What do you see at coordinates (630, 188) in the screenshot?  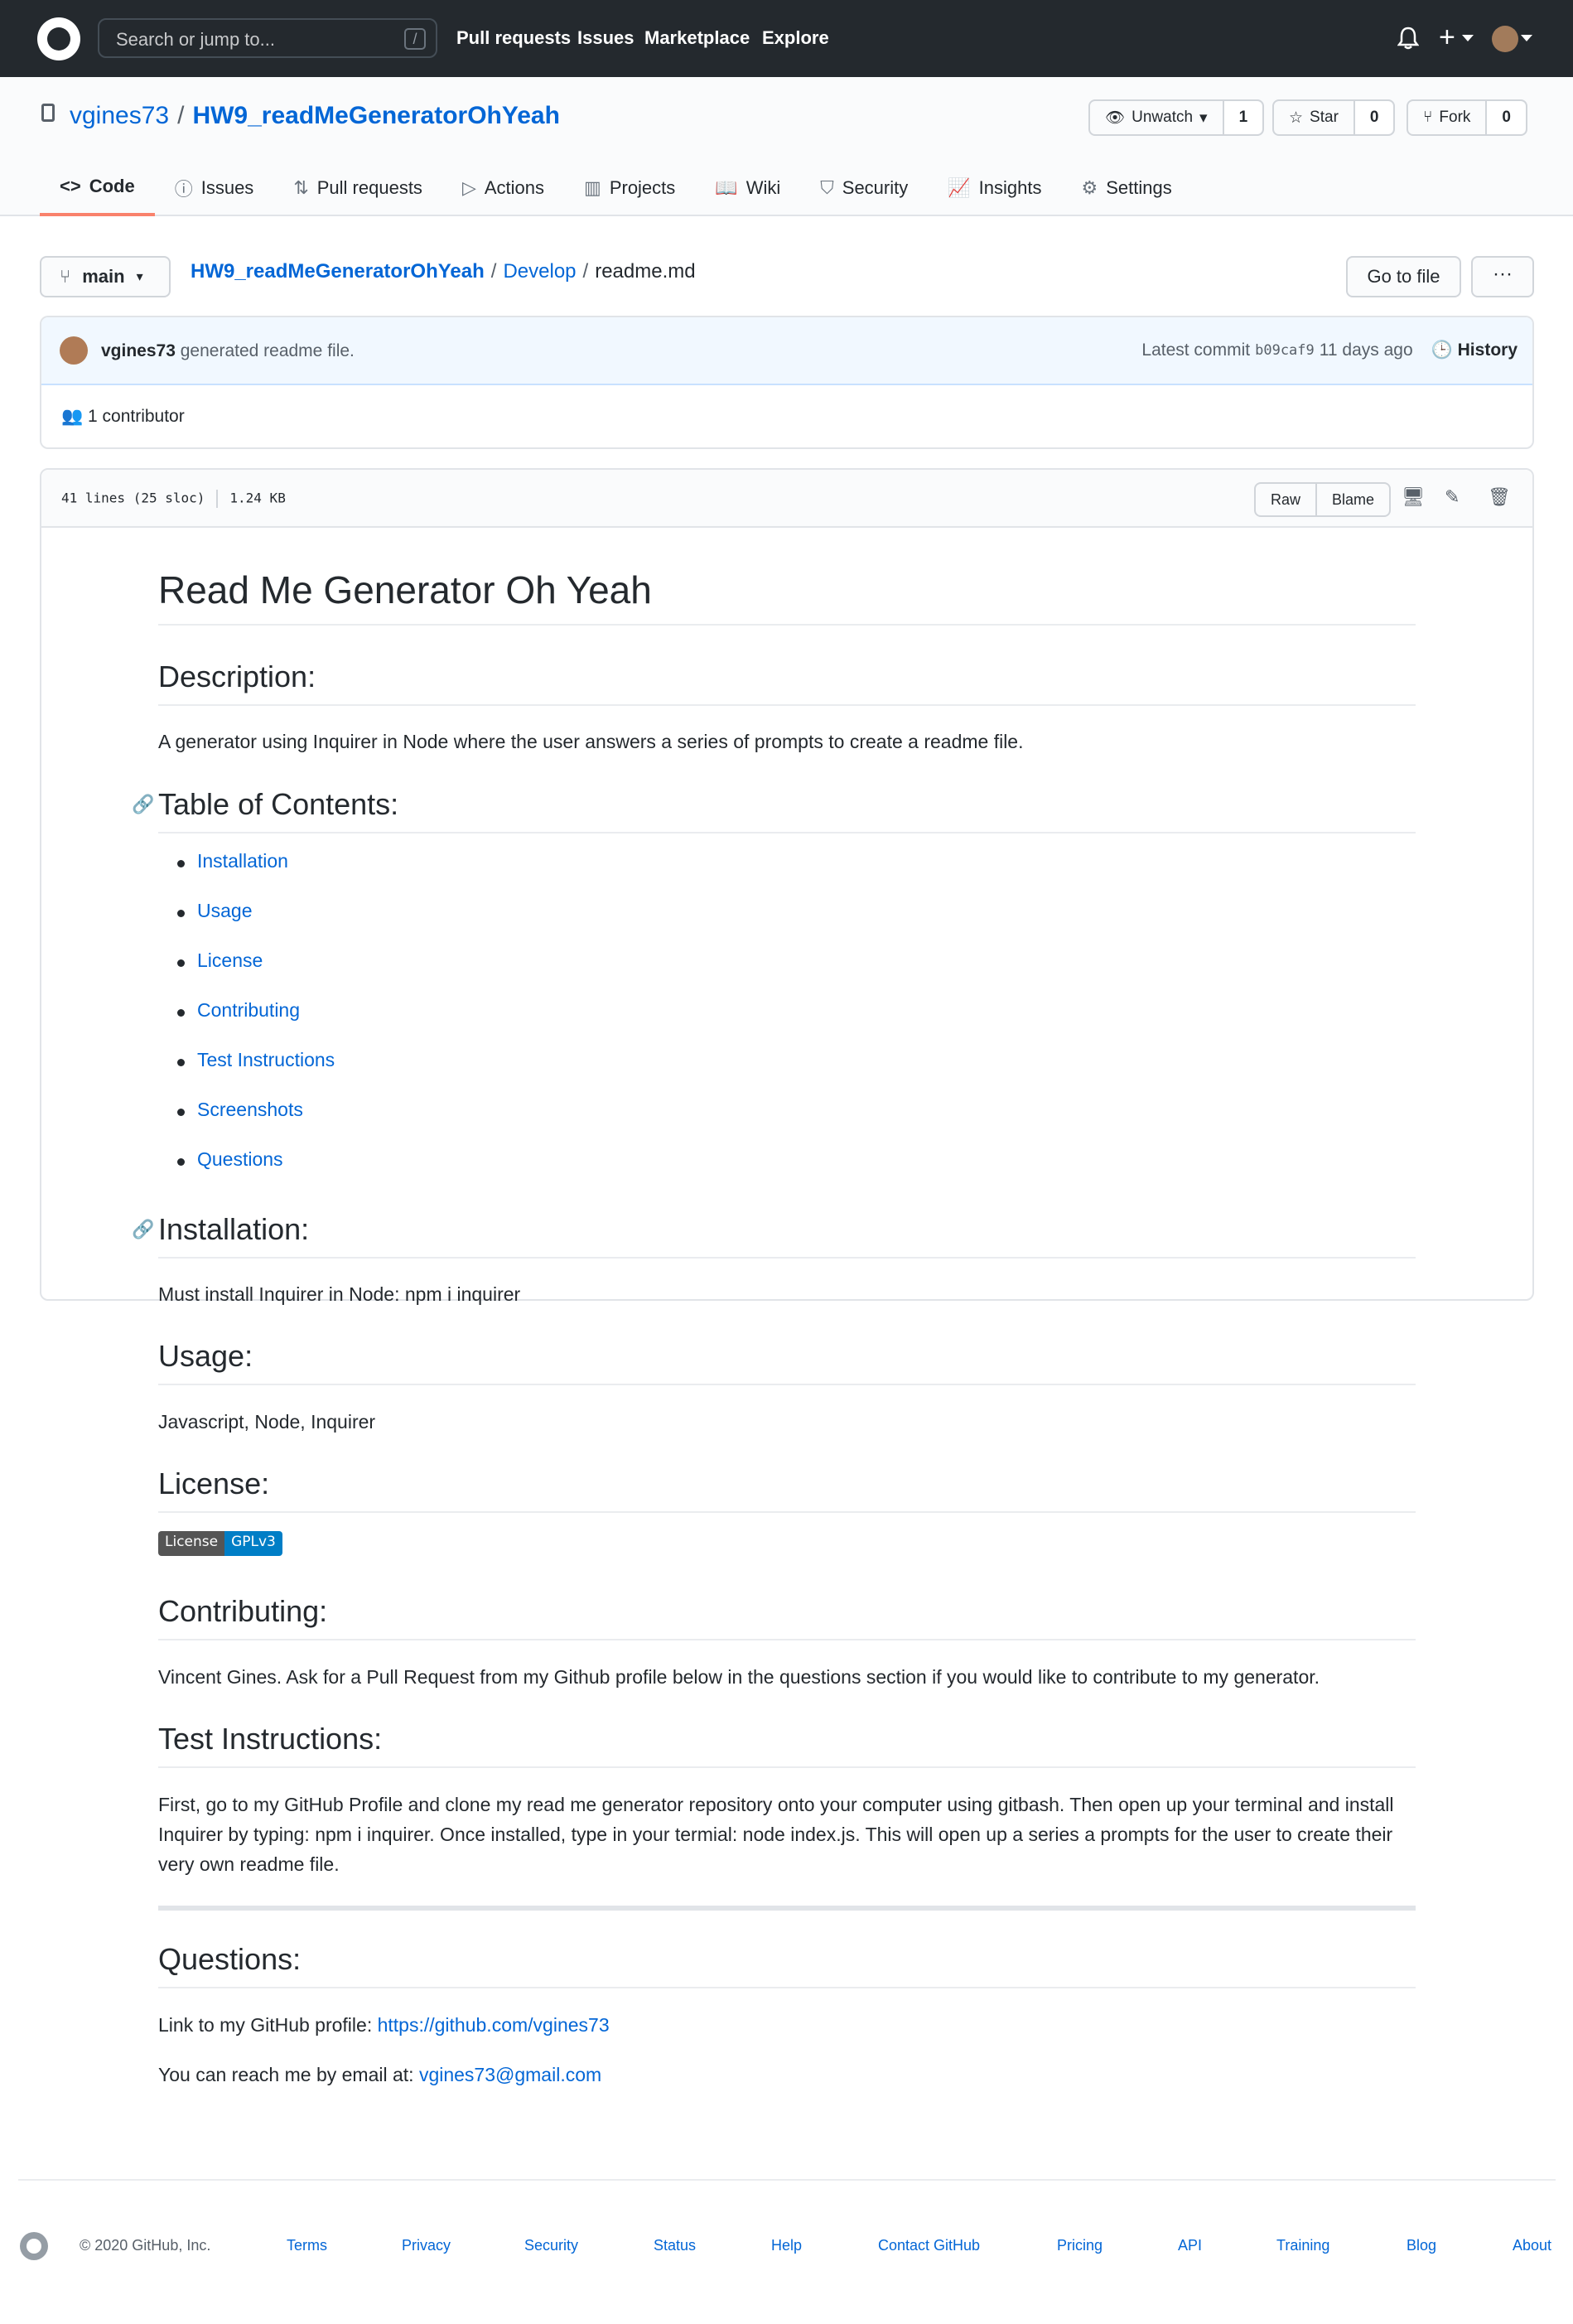 I see `tab-projects: ▥ Projects` at bounding box center [630, 188].